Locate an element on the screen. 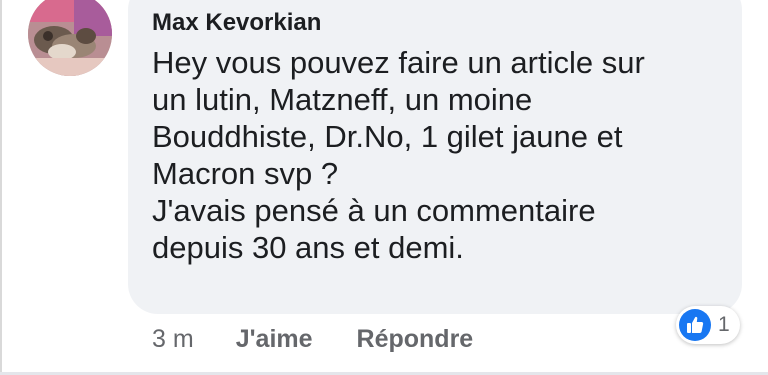  reaction-summary: 1 is located at coordinates (708, 325).